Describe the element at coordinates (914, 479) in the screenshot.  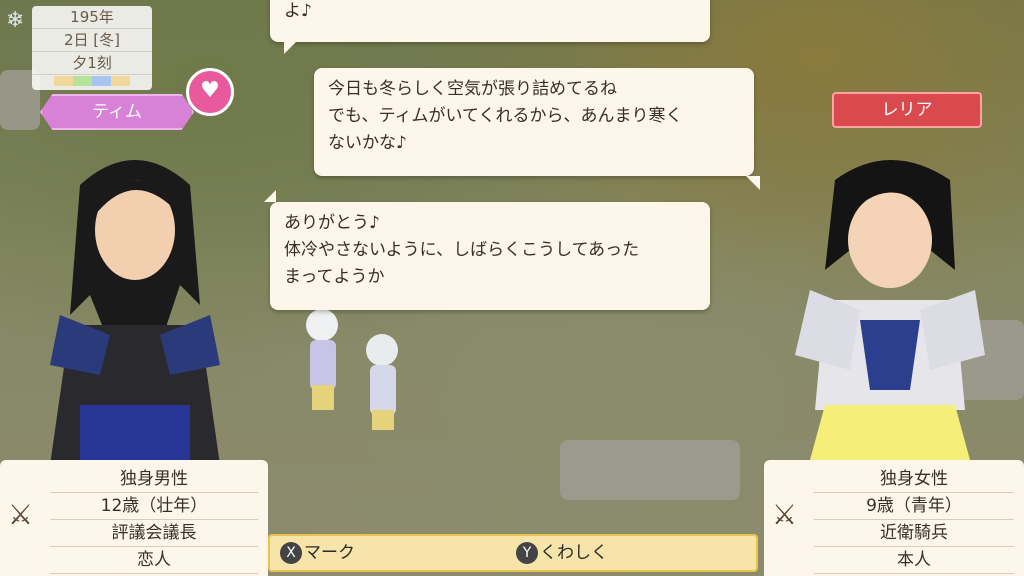
I see `info-status: 独身女性` at that location.